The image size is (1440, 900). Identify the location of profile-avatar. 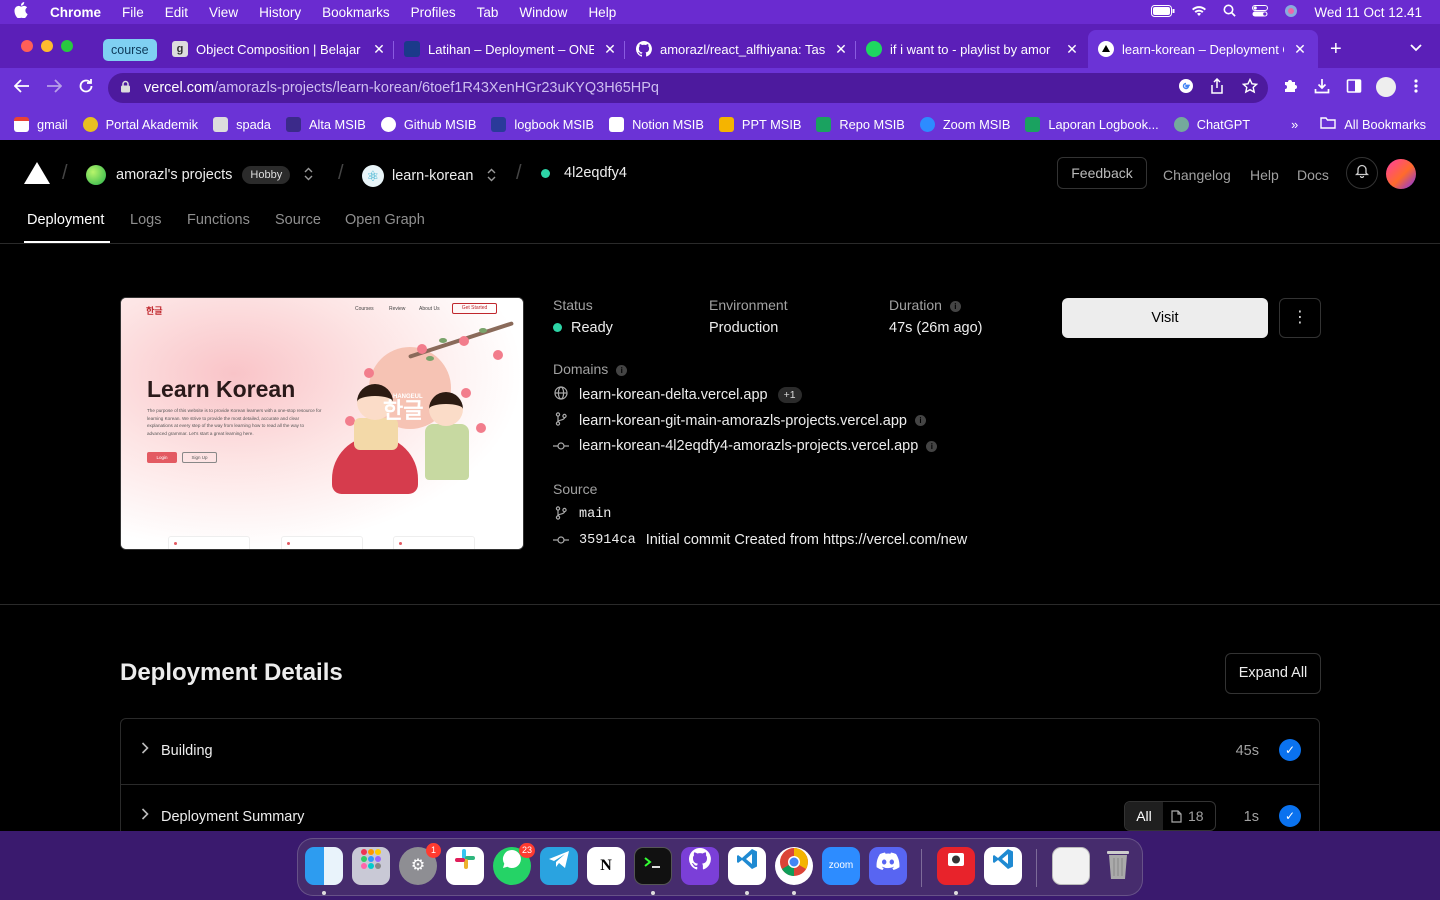
(1386, 87).